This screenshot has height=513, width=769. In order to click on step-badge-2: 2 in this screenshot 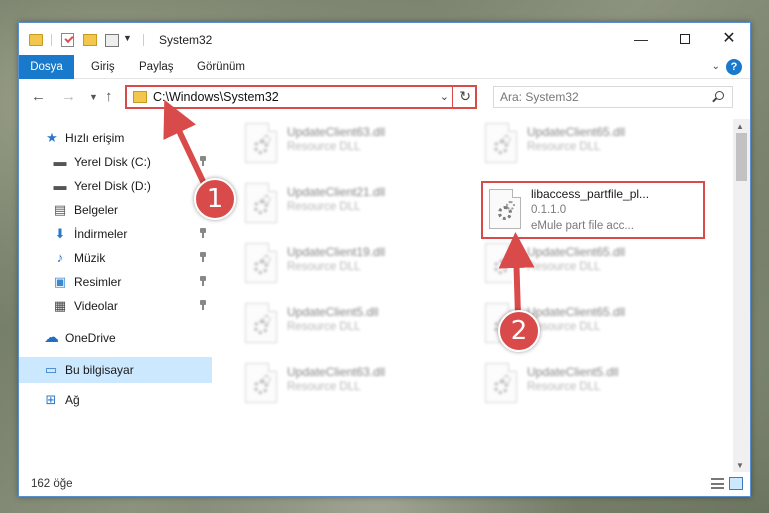, I will do `click(519, 331)`.